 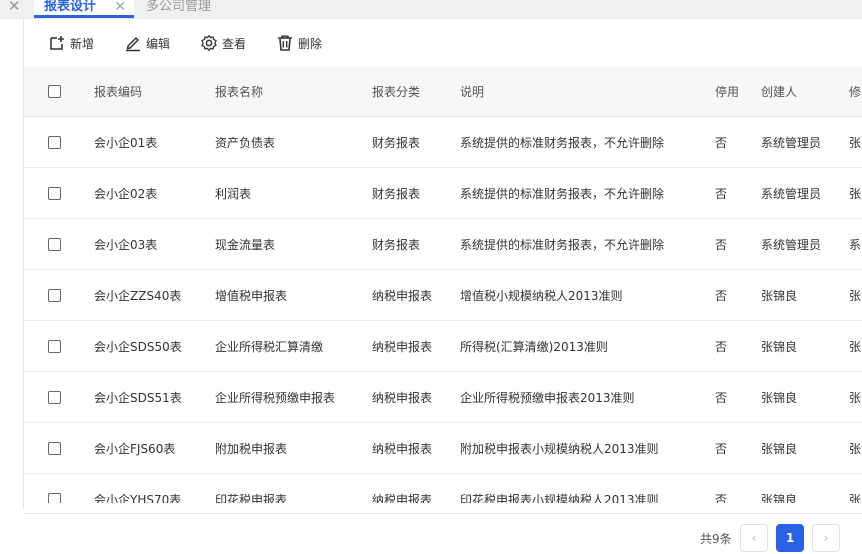 I want to click on table-header: 报表编码 报表名称 报表分类 说明 停用 创建人 修, so click(x=443, y=92).